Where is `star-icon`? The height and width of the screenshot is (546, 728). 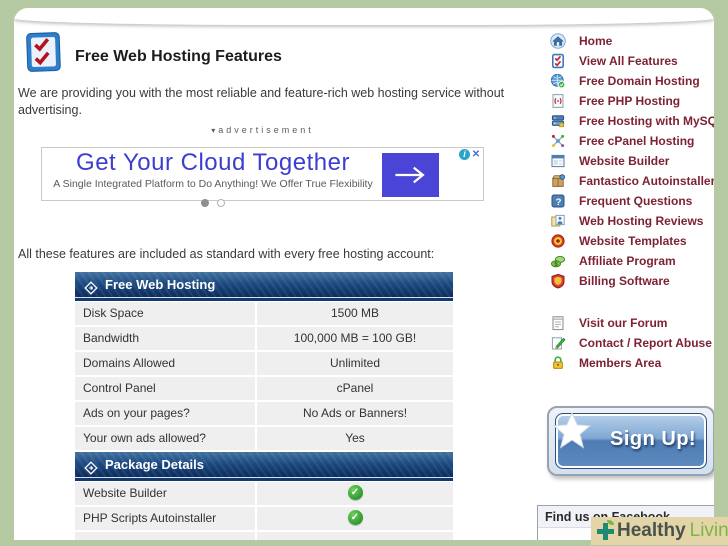
star-icon is located at coordinates (572, 430).